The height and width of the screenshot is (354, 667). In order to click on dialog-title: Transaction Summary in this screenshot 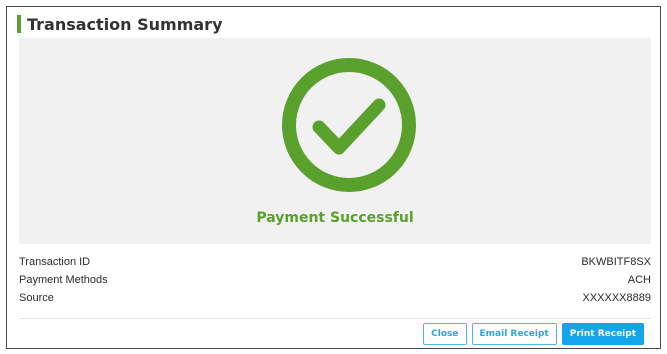, I will do `click(125, 24)`.